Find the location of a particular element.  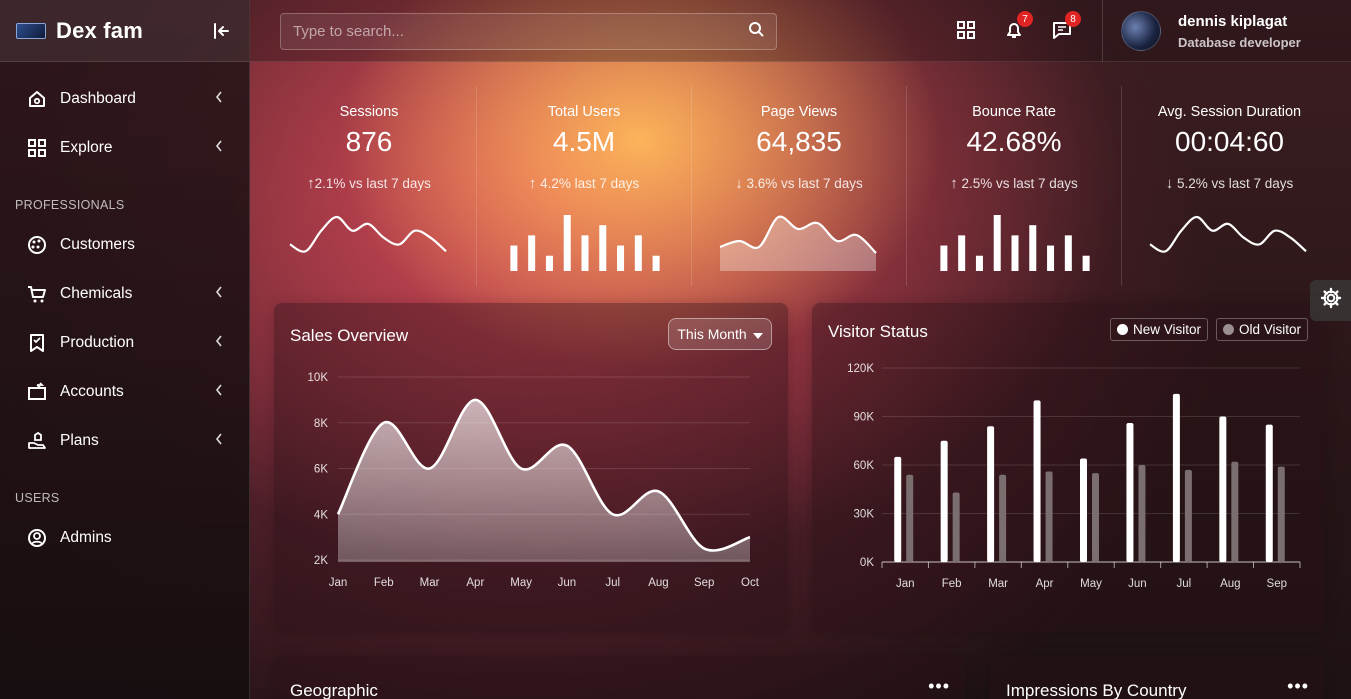

messages-icon: 8 is located at coordinates (1065, 26).